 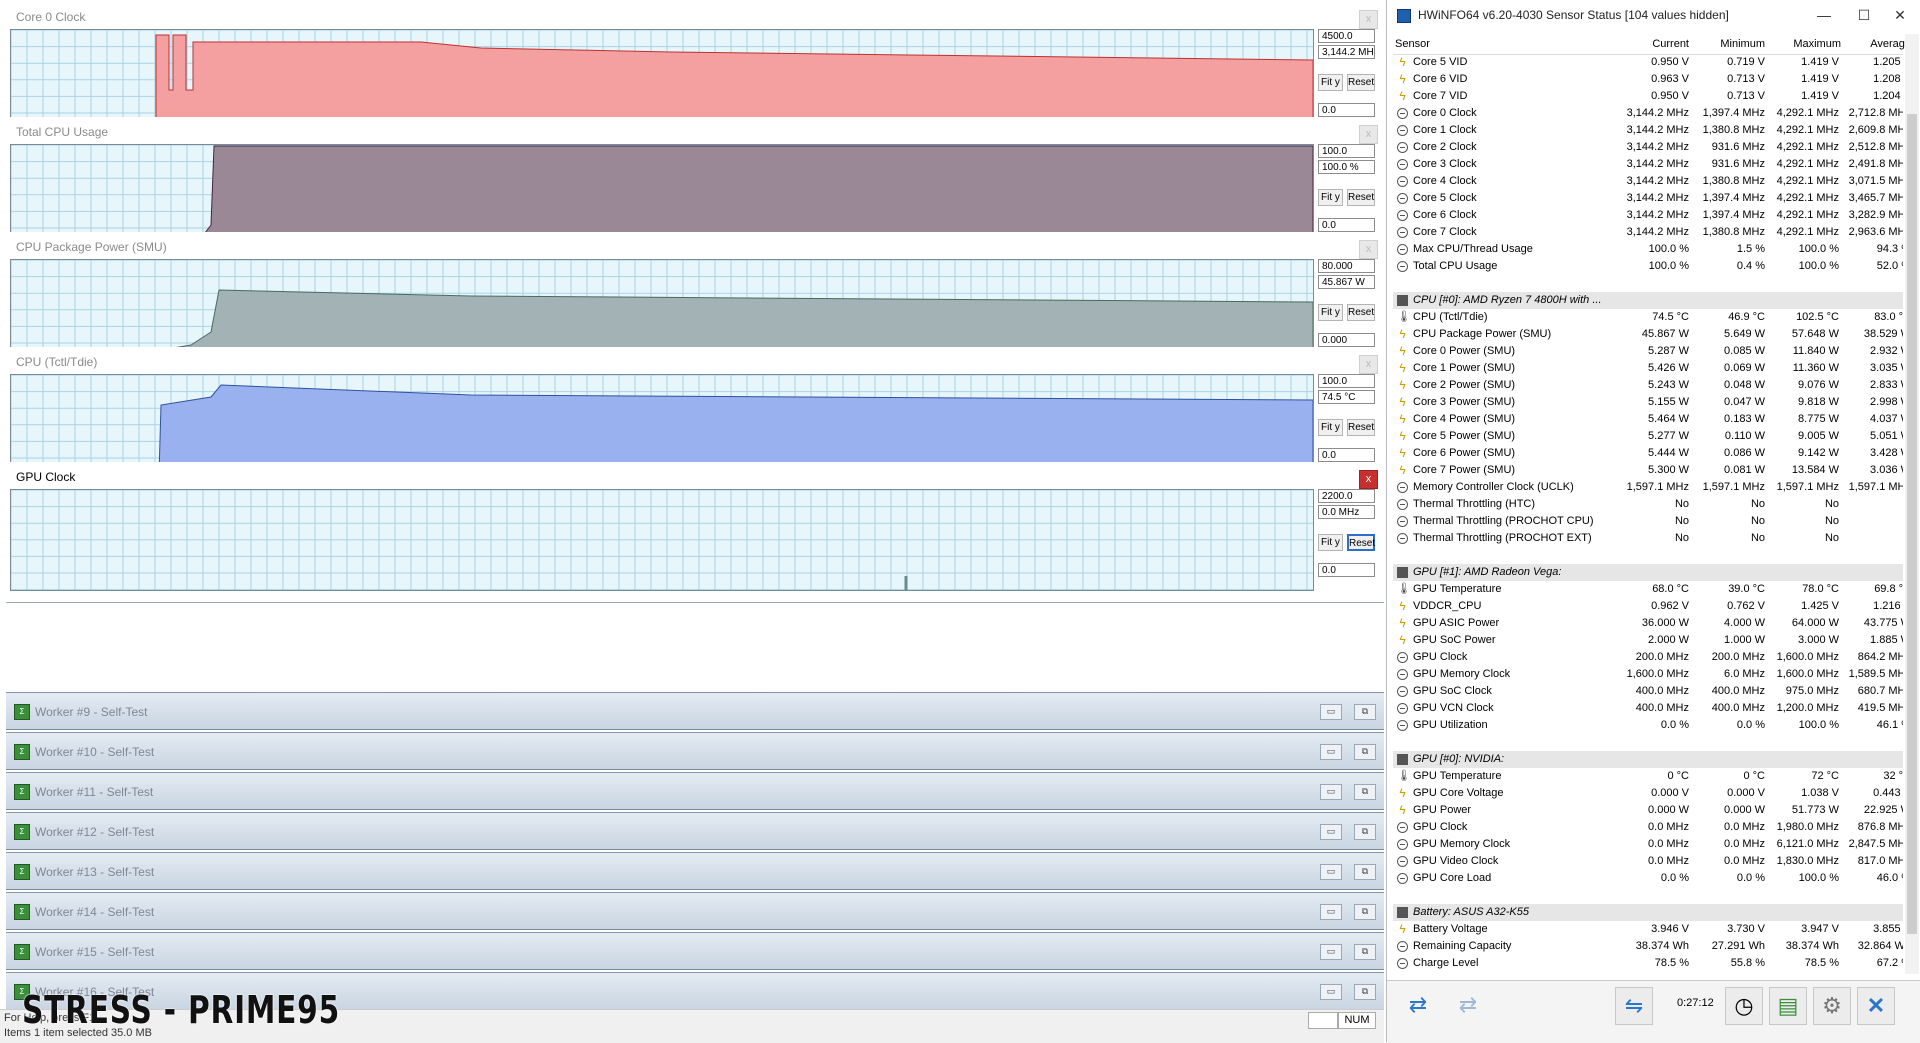 I want to click on sensor-group-header: GPU [#1]: AMD Radeon Vega:, so click(x=1648, y=572).